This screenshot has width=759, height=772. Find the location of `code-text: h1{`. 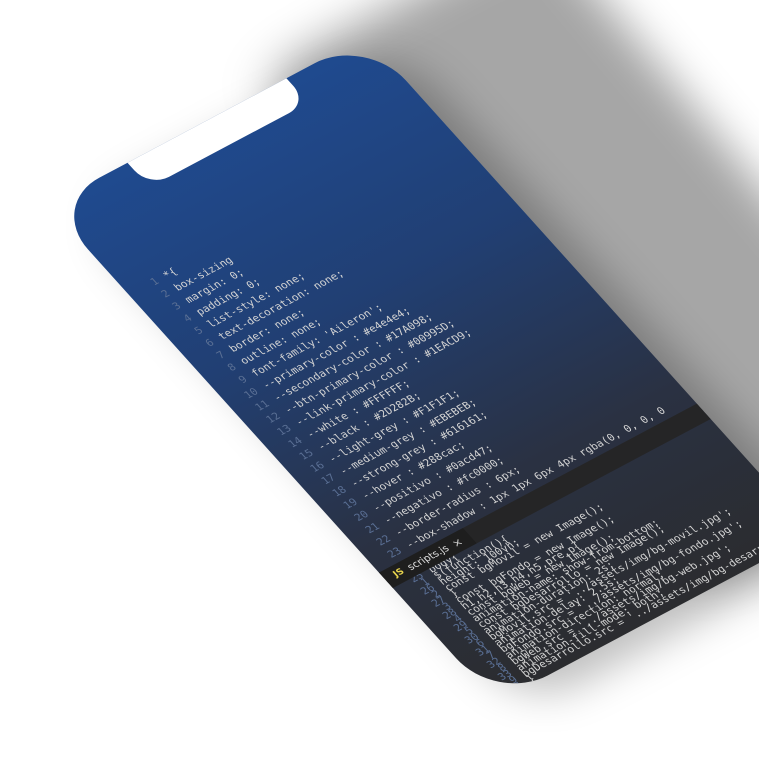

code-text: h1{ is located at coordinates (548, 688).